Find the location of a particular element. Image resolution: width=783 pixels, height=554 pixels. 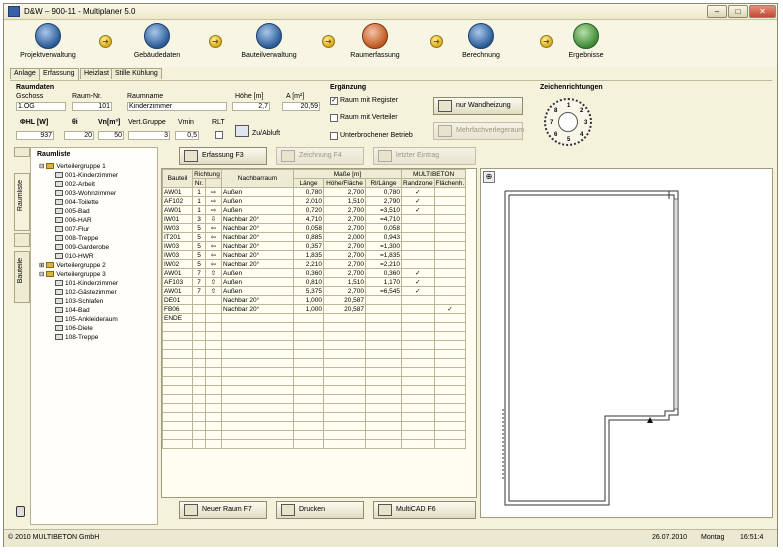

table-cell-rl is located at coordinates (383, 300).